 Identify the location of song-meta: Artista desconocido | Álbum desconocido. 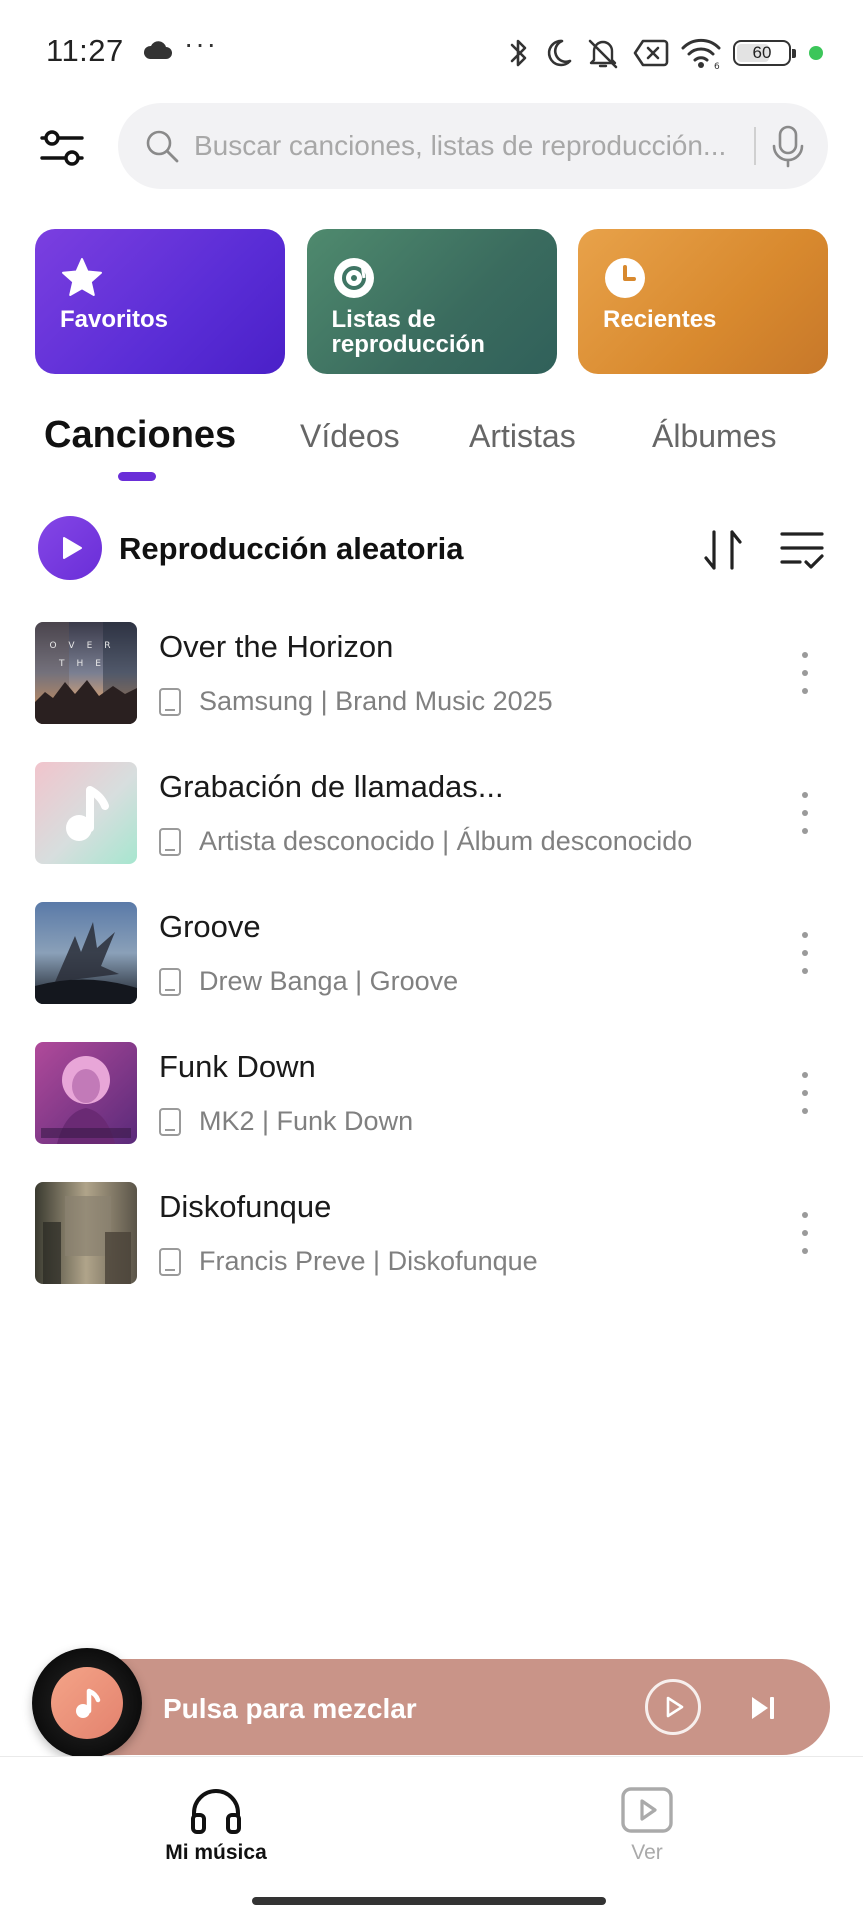
(425, 841).